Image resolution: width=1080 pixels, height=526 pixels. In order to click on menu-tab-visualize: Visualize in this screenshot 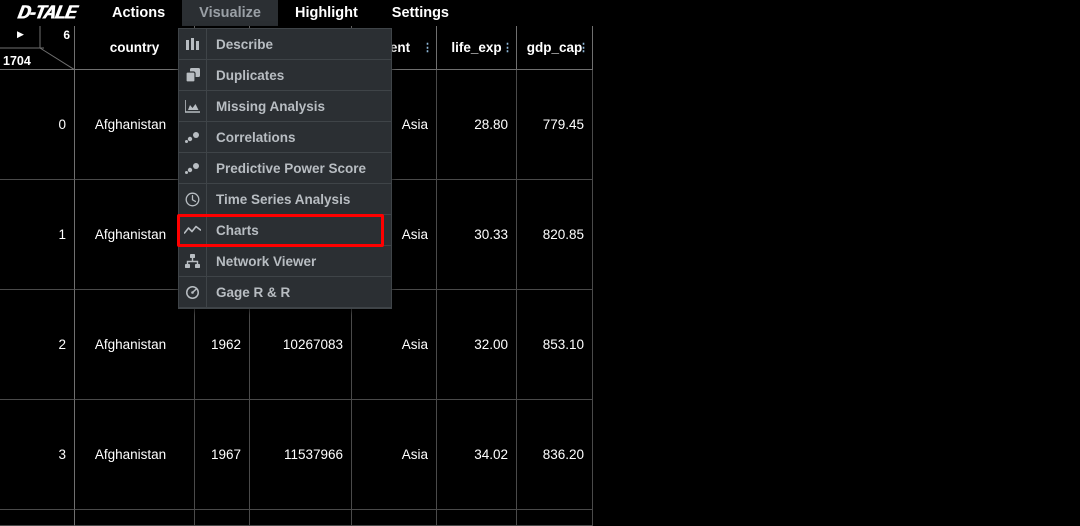, I will do `click(230, 13)`.